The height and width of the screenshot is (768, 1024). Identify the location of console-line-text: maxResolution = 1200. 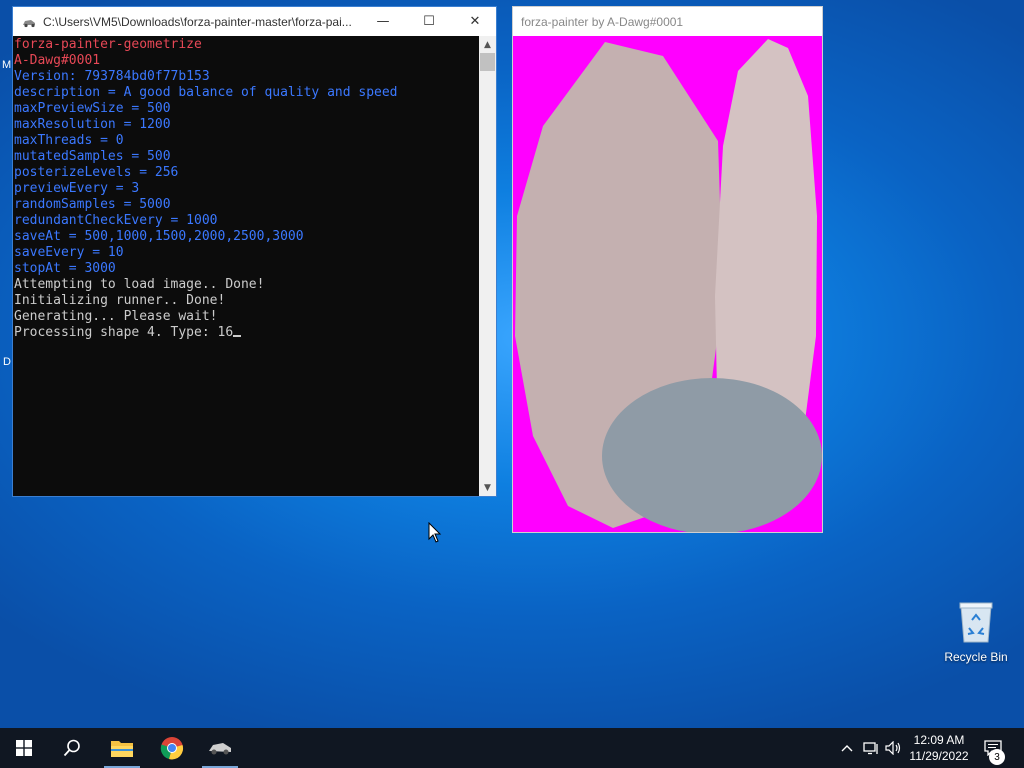
(92, 124).